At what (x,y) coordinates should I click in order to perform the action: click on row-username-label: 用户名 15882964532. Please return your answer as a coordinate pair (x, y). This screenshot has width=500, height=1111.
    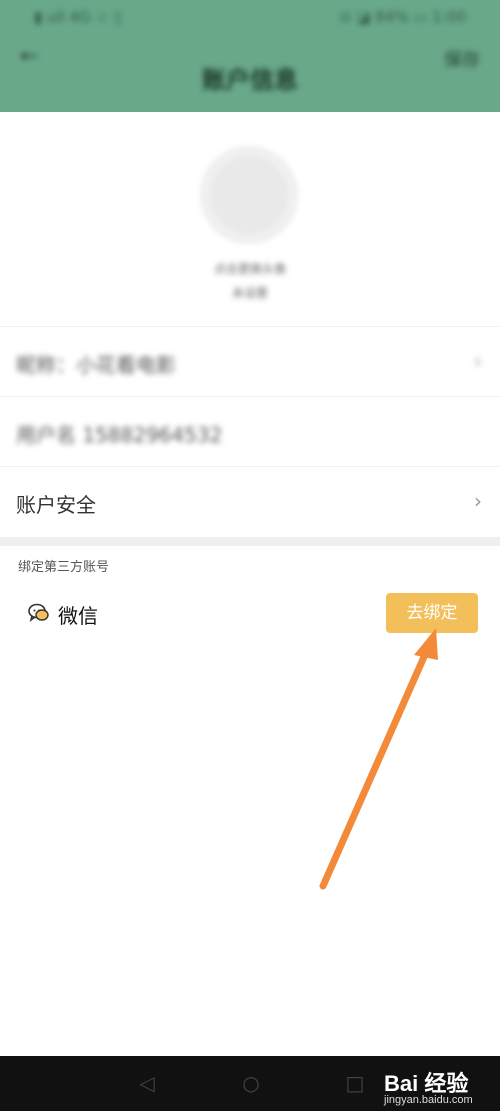
    Looking at the image, I should click on (119, 435).